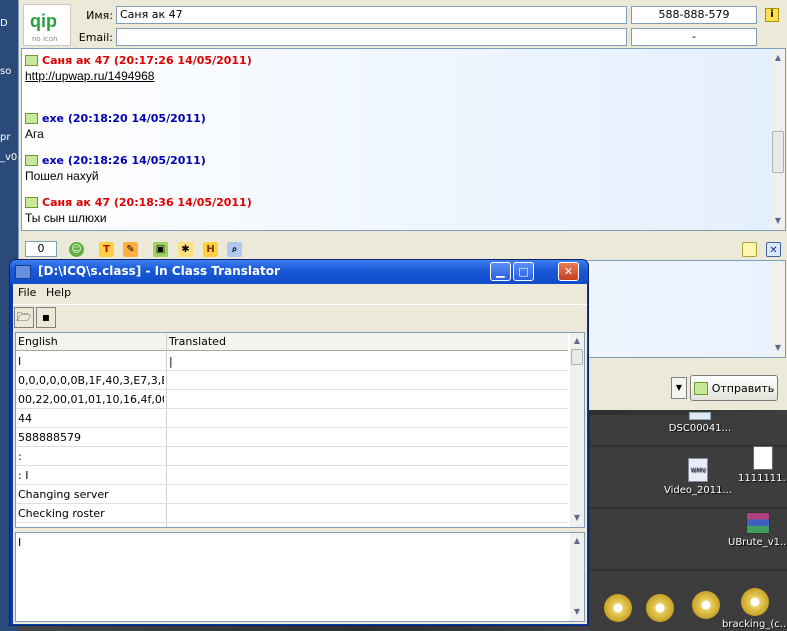 The image size is (787, 631). I want to click on grid-row: Changing server, so click(292, 494).